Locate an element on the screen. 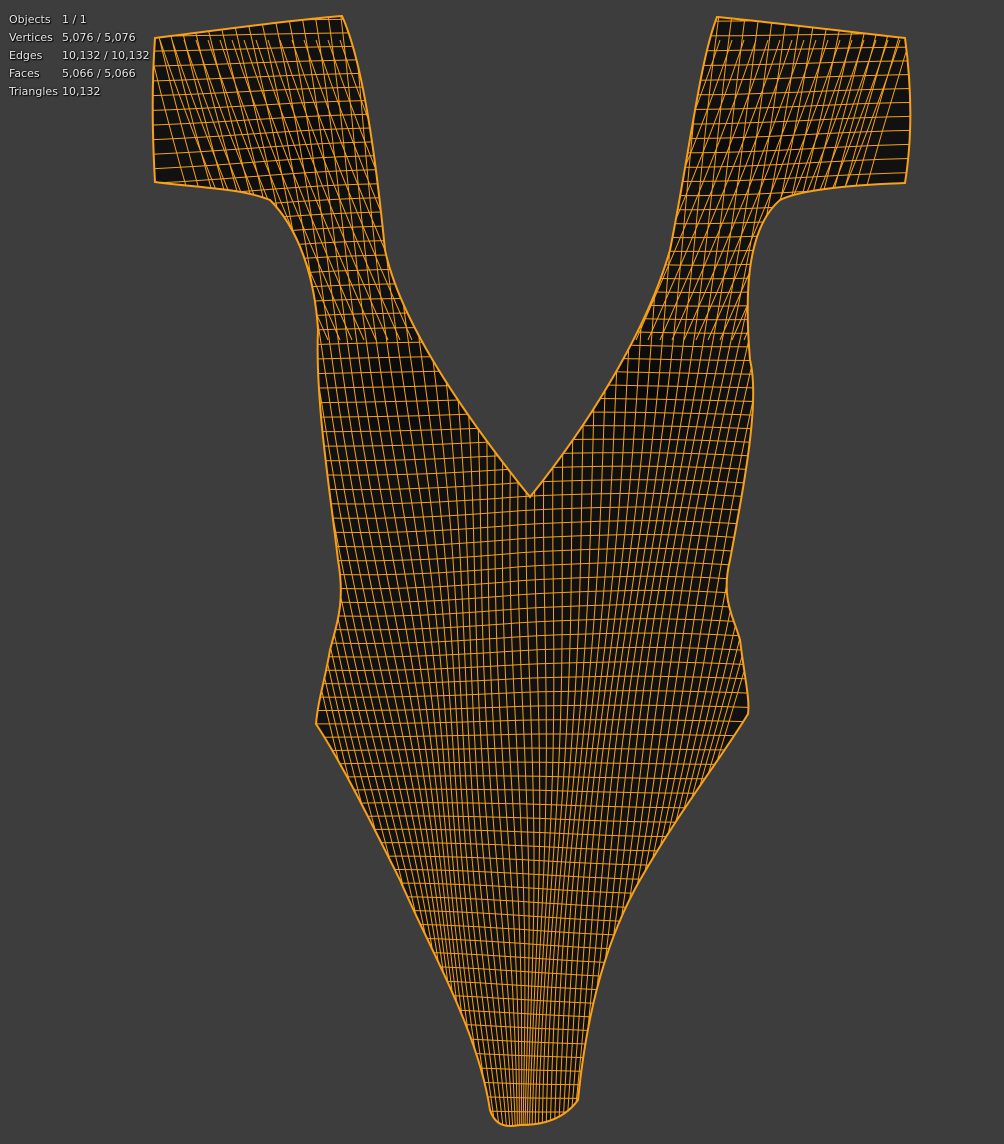 The image size is (1004, 1144). stat-label: Triangles is located at coordinates (33, 91).